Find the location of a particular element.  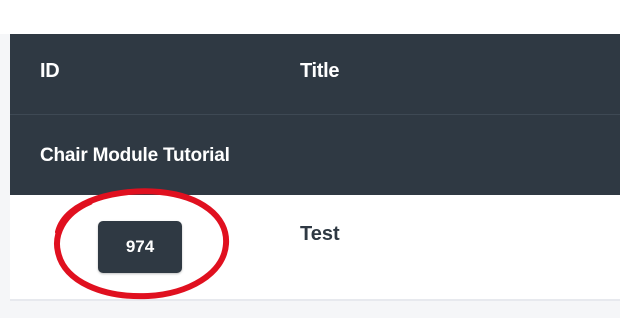

top-strip is located at coordinates (310, 17).